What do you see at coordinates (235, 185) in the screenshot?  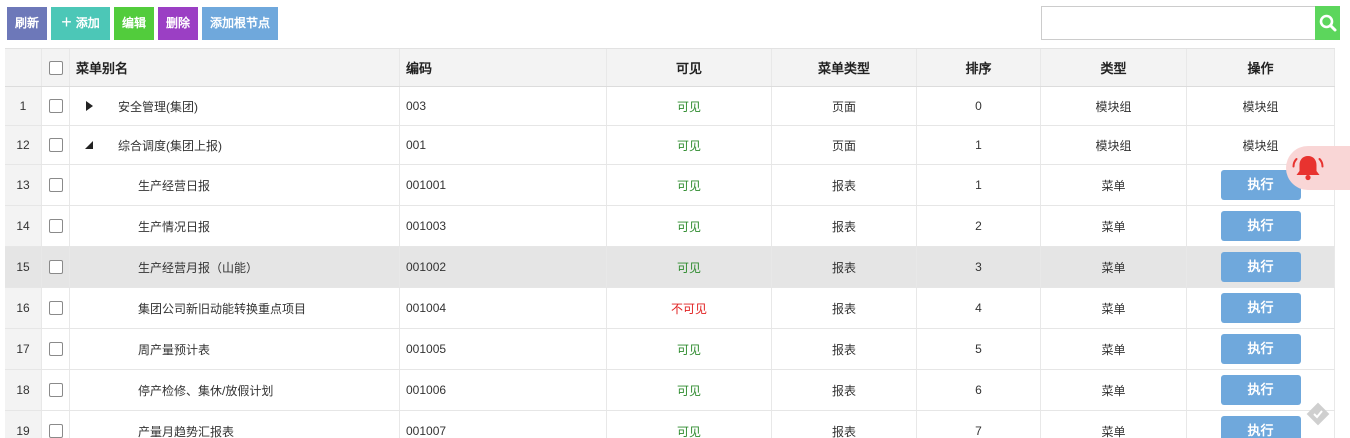 I see `menu-alias-cell: 生产经营日报` at bounding box center [235, 185].